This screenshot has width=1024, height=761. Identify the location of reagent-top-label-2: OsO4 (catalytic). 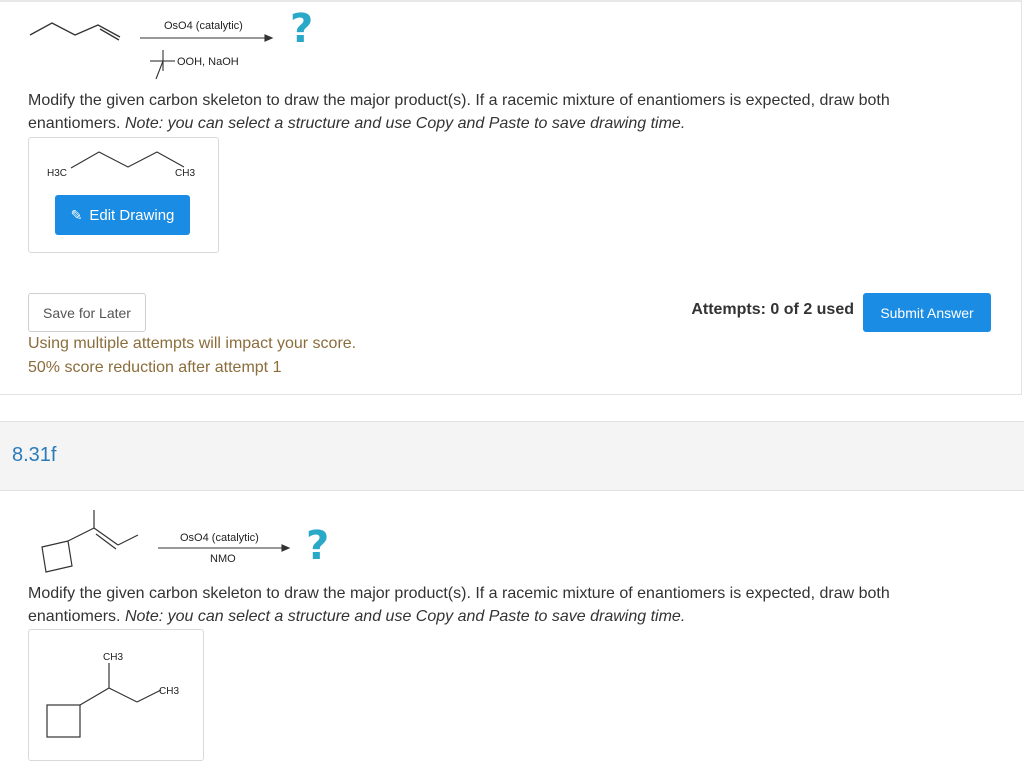
(219, 538).